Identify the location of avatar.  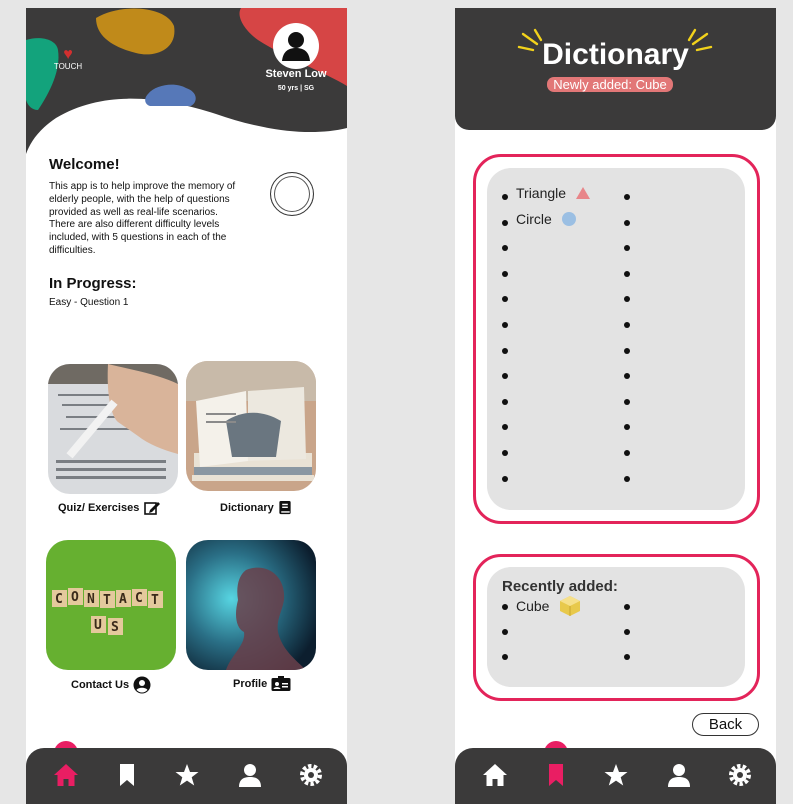
(296, 46).